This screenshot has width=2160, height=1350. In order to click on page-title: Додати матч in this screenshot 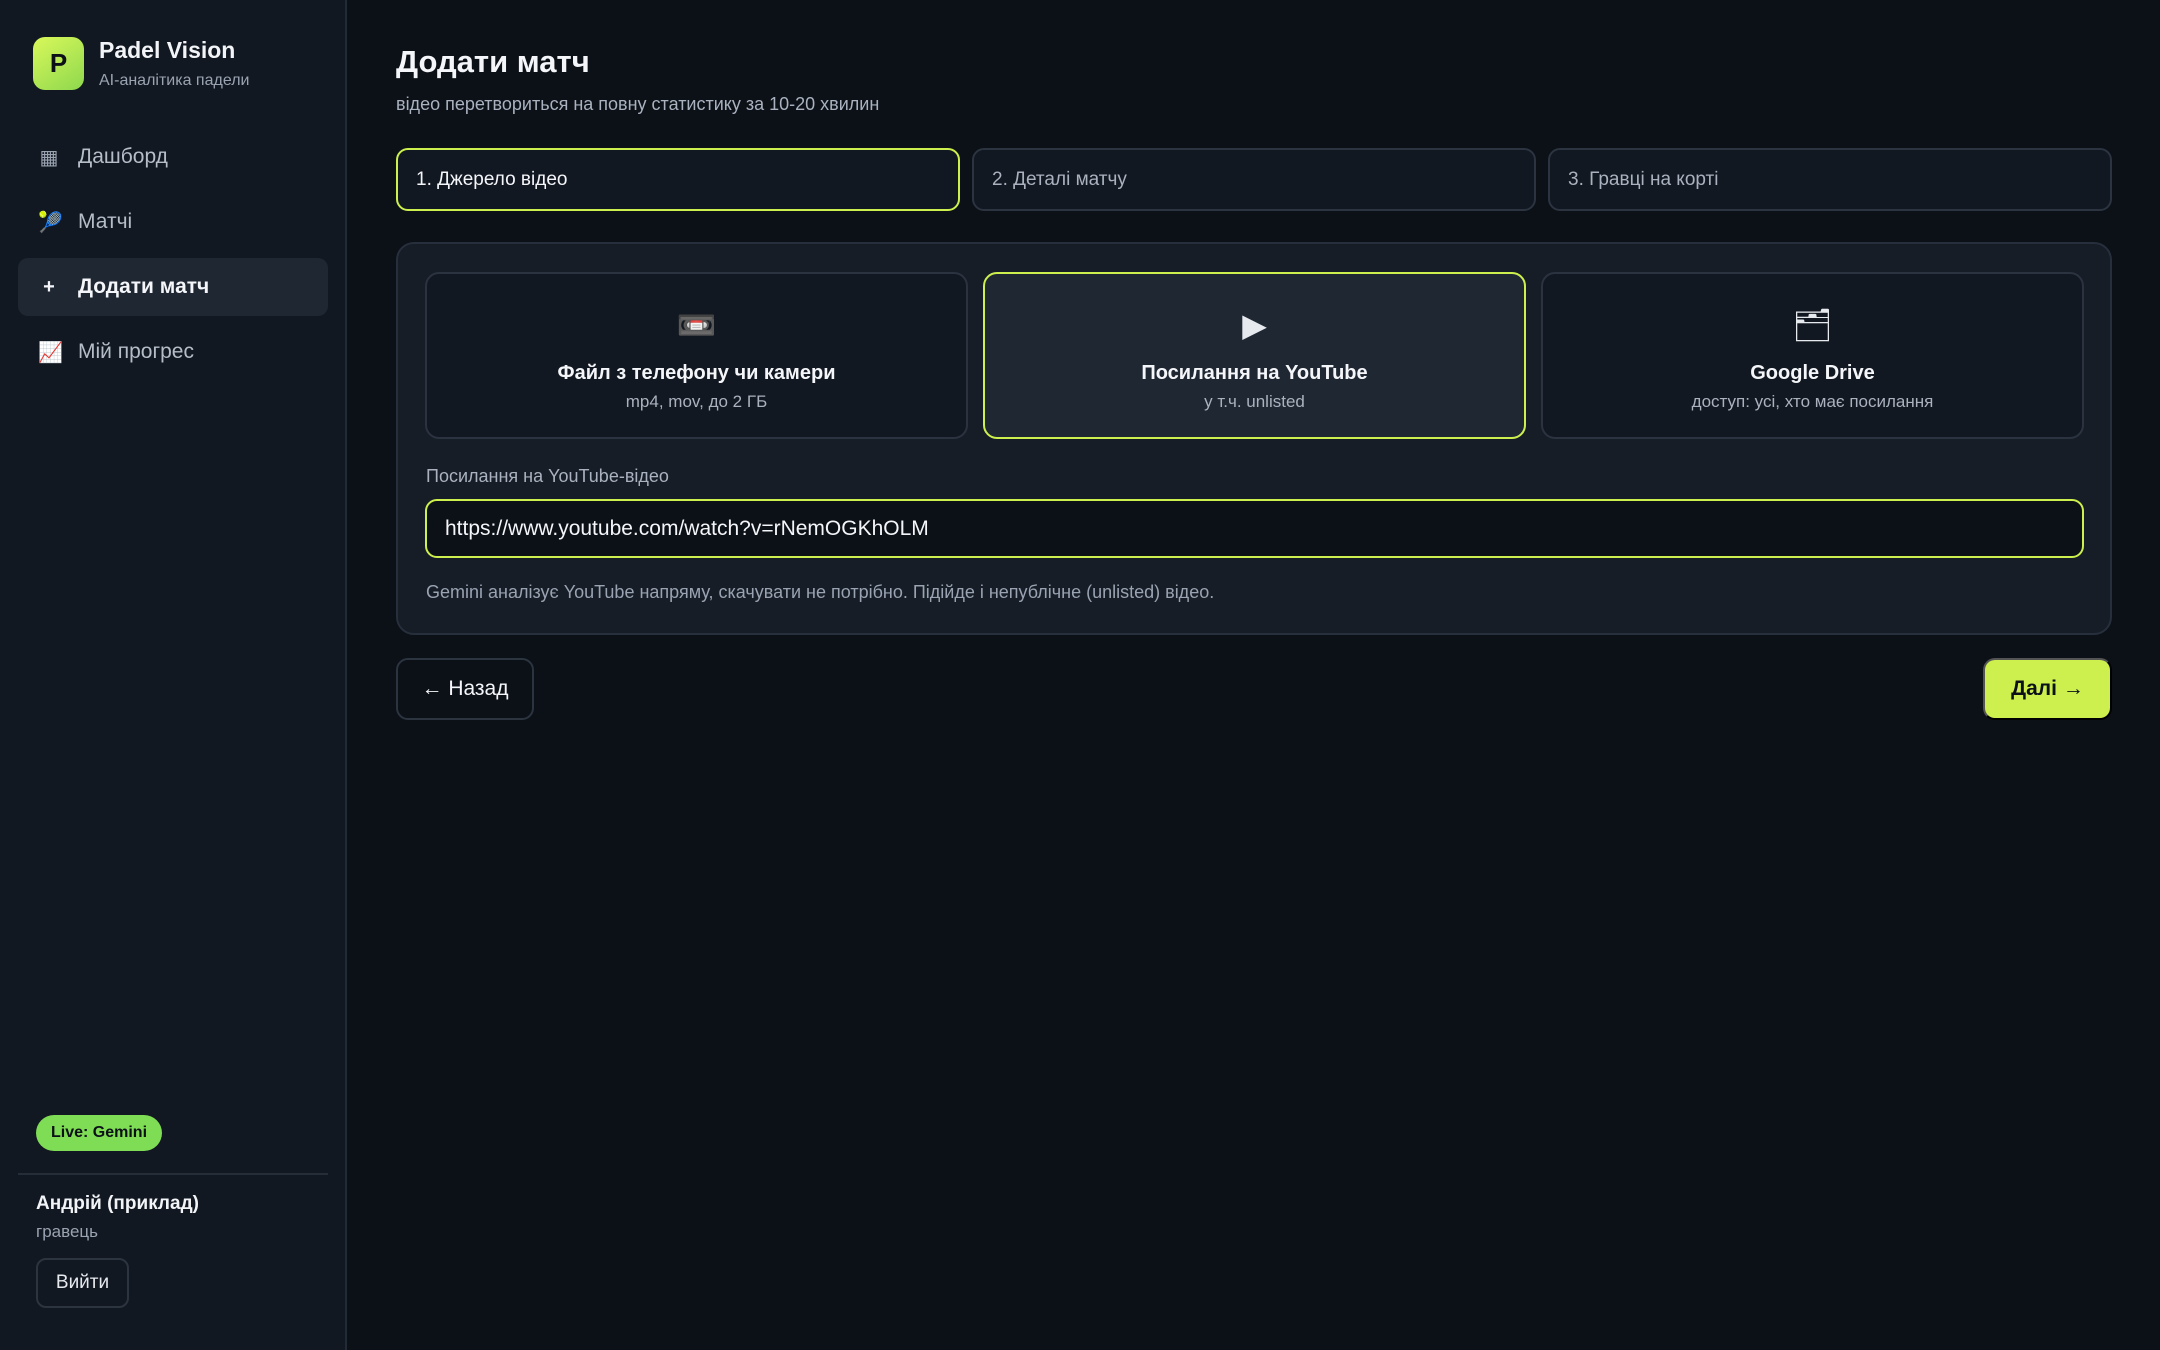, I will do `click(493, 61)`.